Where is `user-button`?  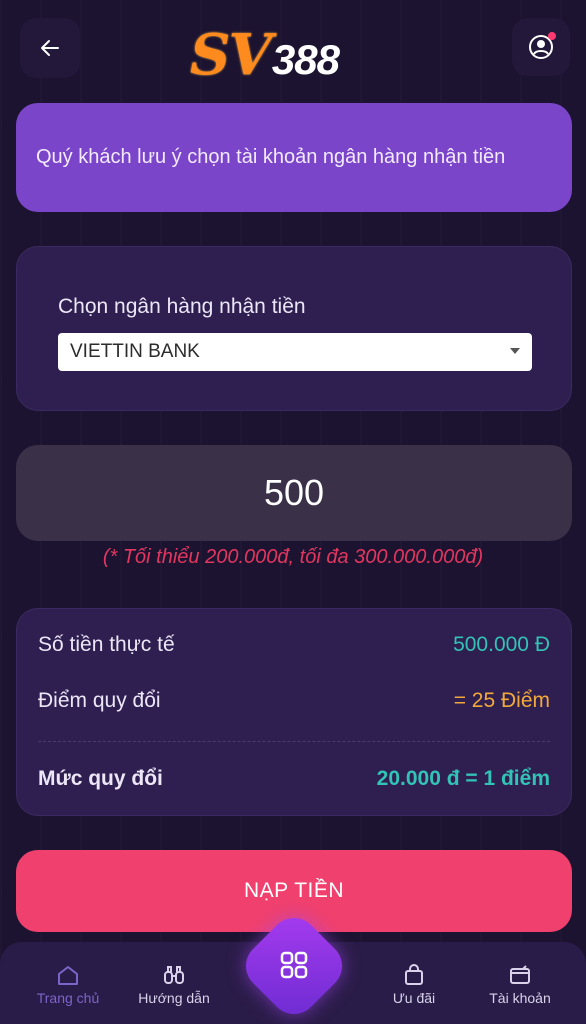 user-button is located at coordinates (541, 47).